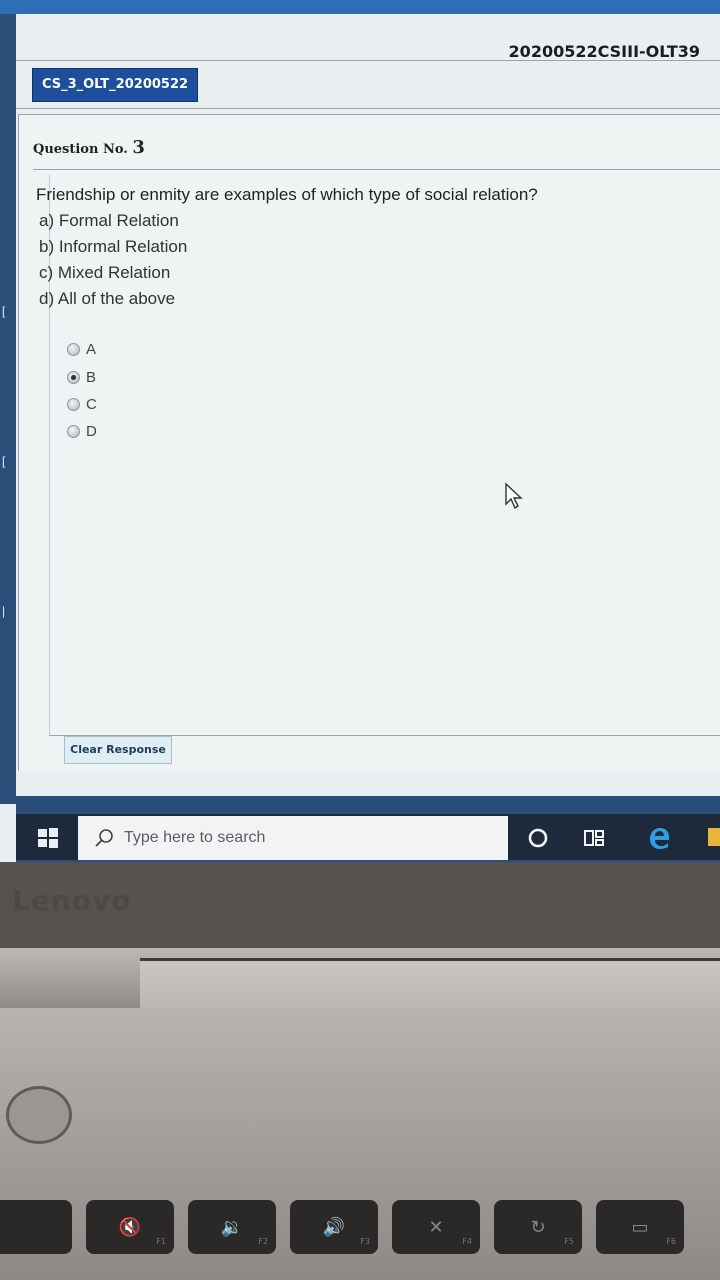  Describe the element at coordinates (73, 431) in the screenshot. I see `radio-d` at that location.